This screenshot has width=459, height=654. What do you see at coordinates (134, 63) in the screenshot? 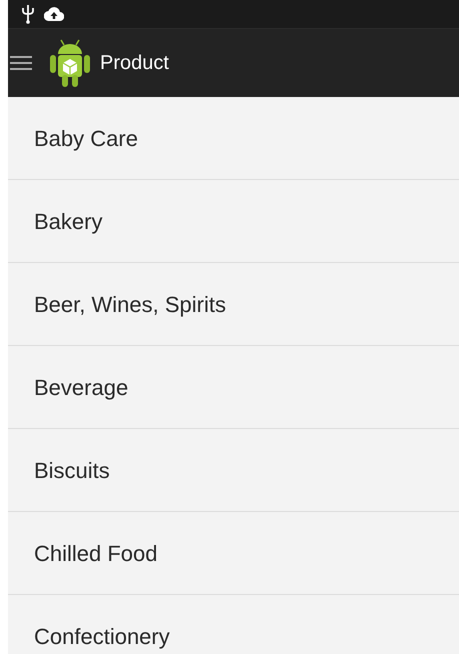
I see `screen-title: Product` at bounding box center [134, 63].